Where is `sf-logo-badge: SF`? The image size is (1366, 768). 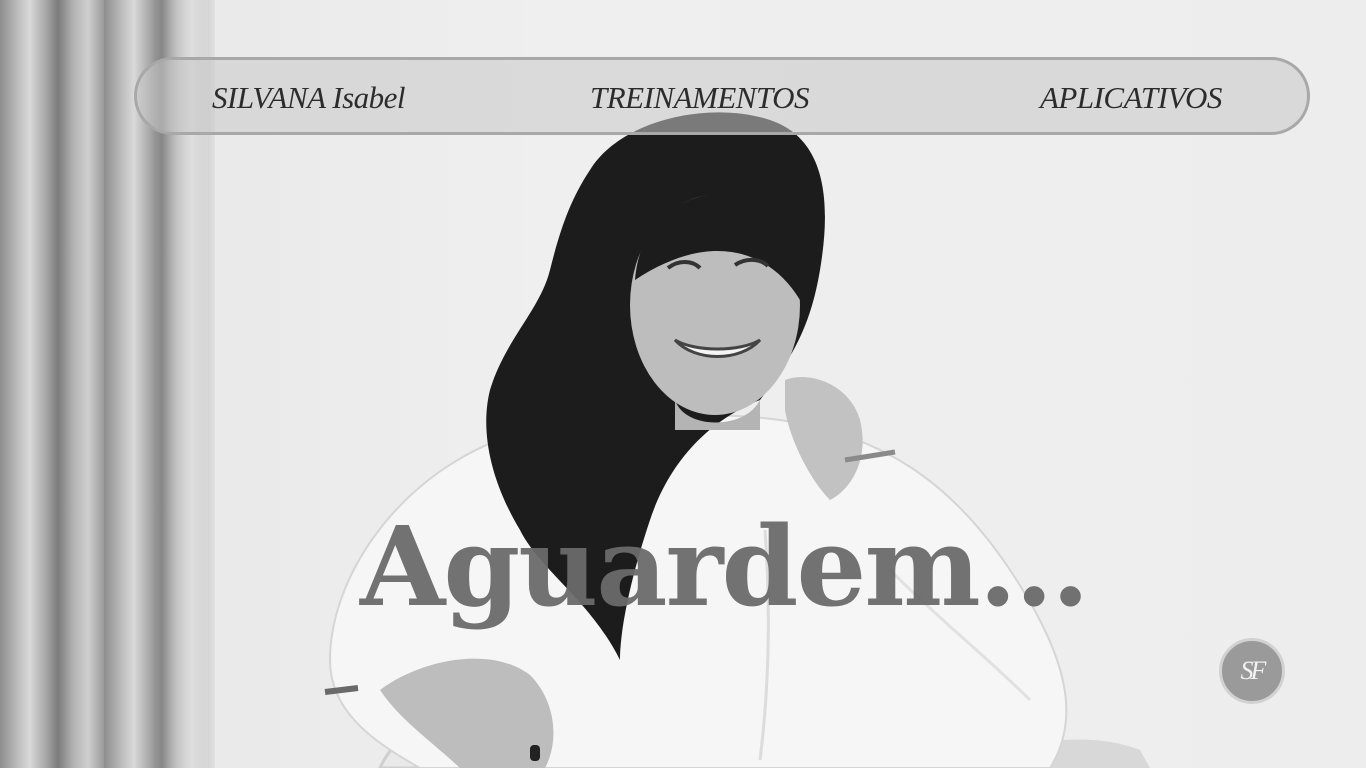 sf-logo-badge: SF is located at coordinates (1252, 671).